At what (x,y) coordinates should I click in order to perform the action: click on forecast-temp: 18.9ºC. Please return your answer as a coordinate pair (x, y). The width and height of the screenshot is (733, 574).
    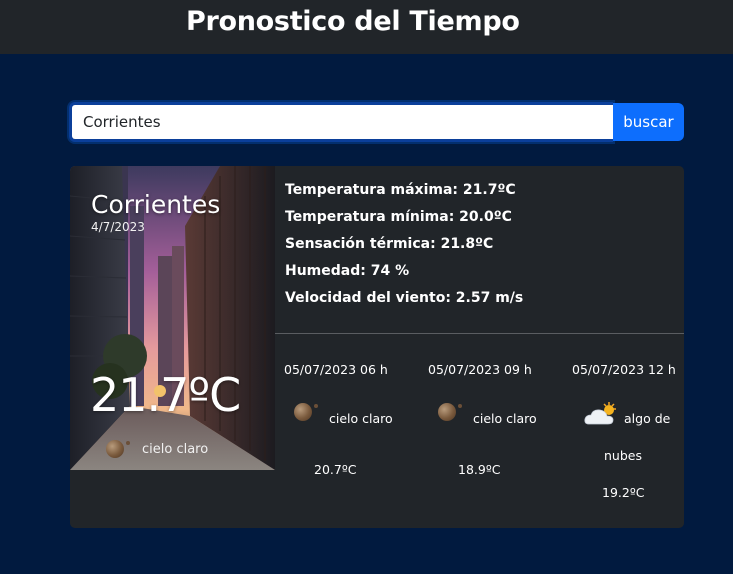
    Looking at the image, I should click on (479, 469).